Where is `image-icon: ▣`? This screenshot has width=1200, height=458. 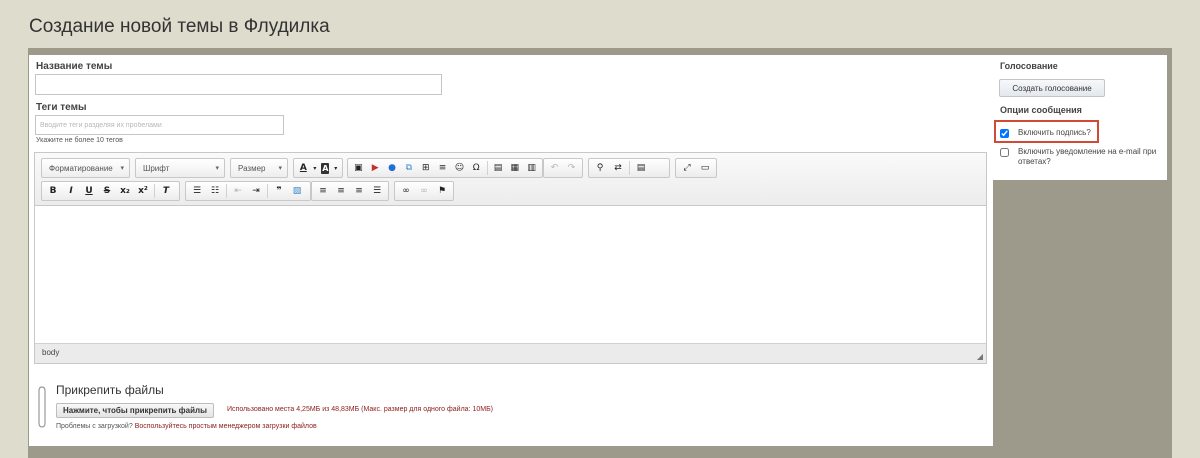
image-icon: ▣ is located at coordinates (358, 168).